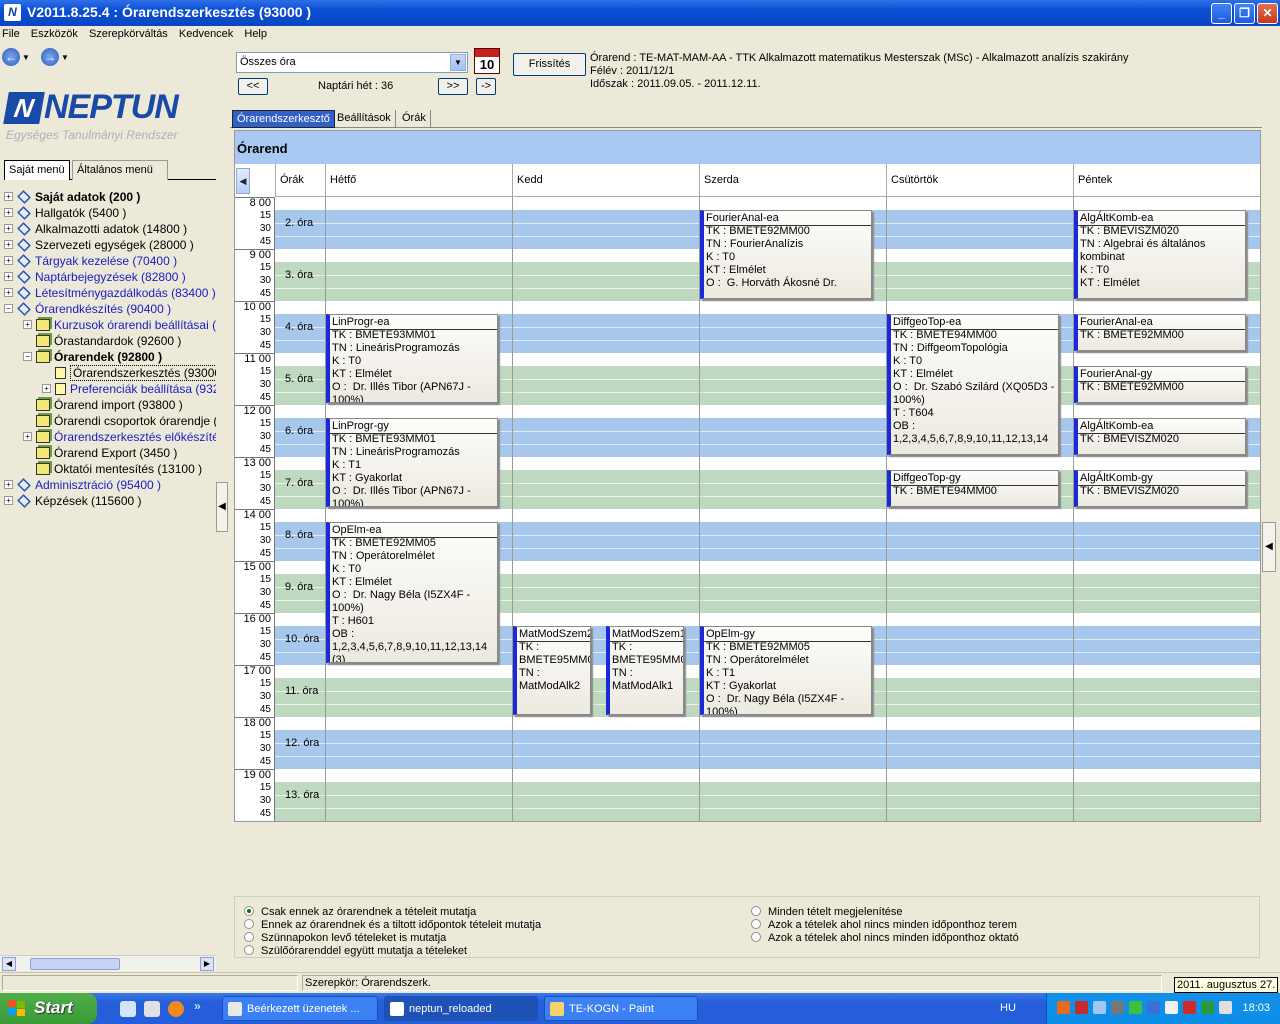  I want to click on tree-item: + Létesítménygazdálkodás (83400 ), so click(110, 292).